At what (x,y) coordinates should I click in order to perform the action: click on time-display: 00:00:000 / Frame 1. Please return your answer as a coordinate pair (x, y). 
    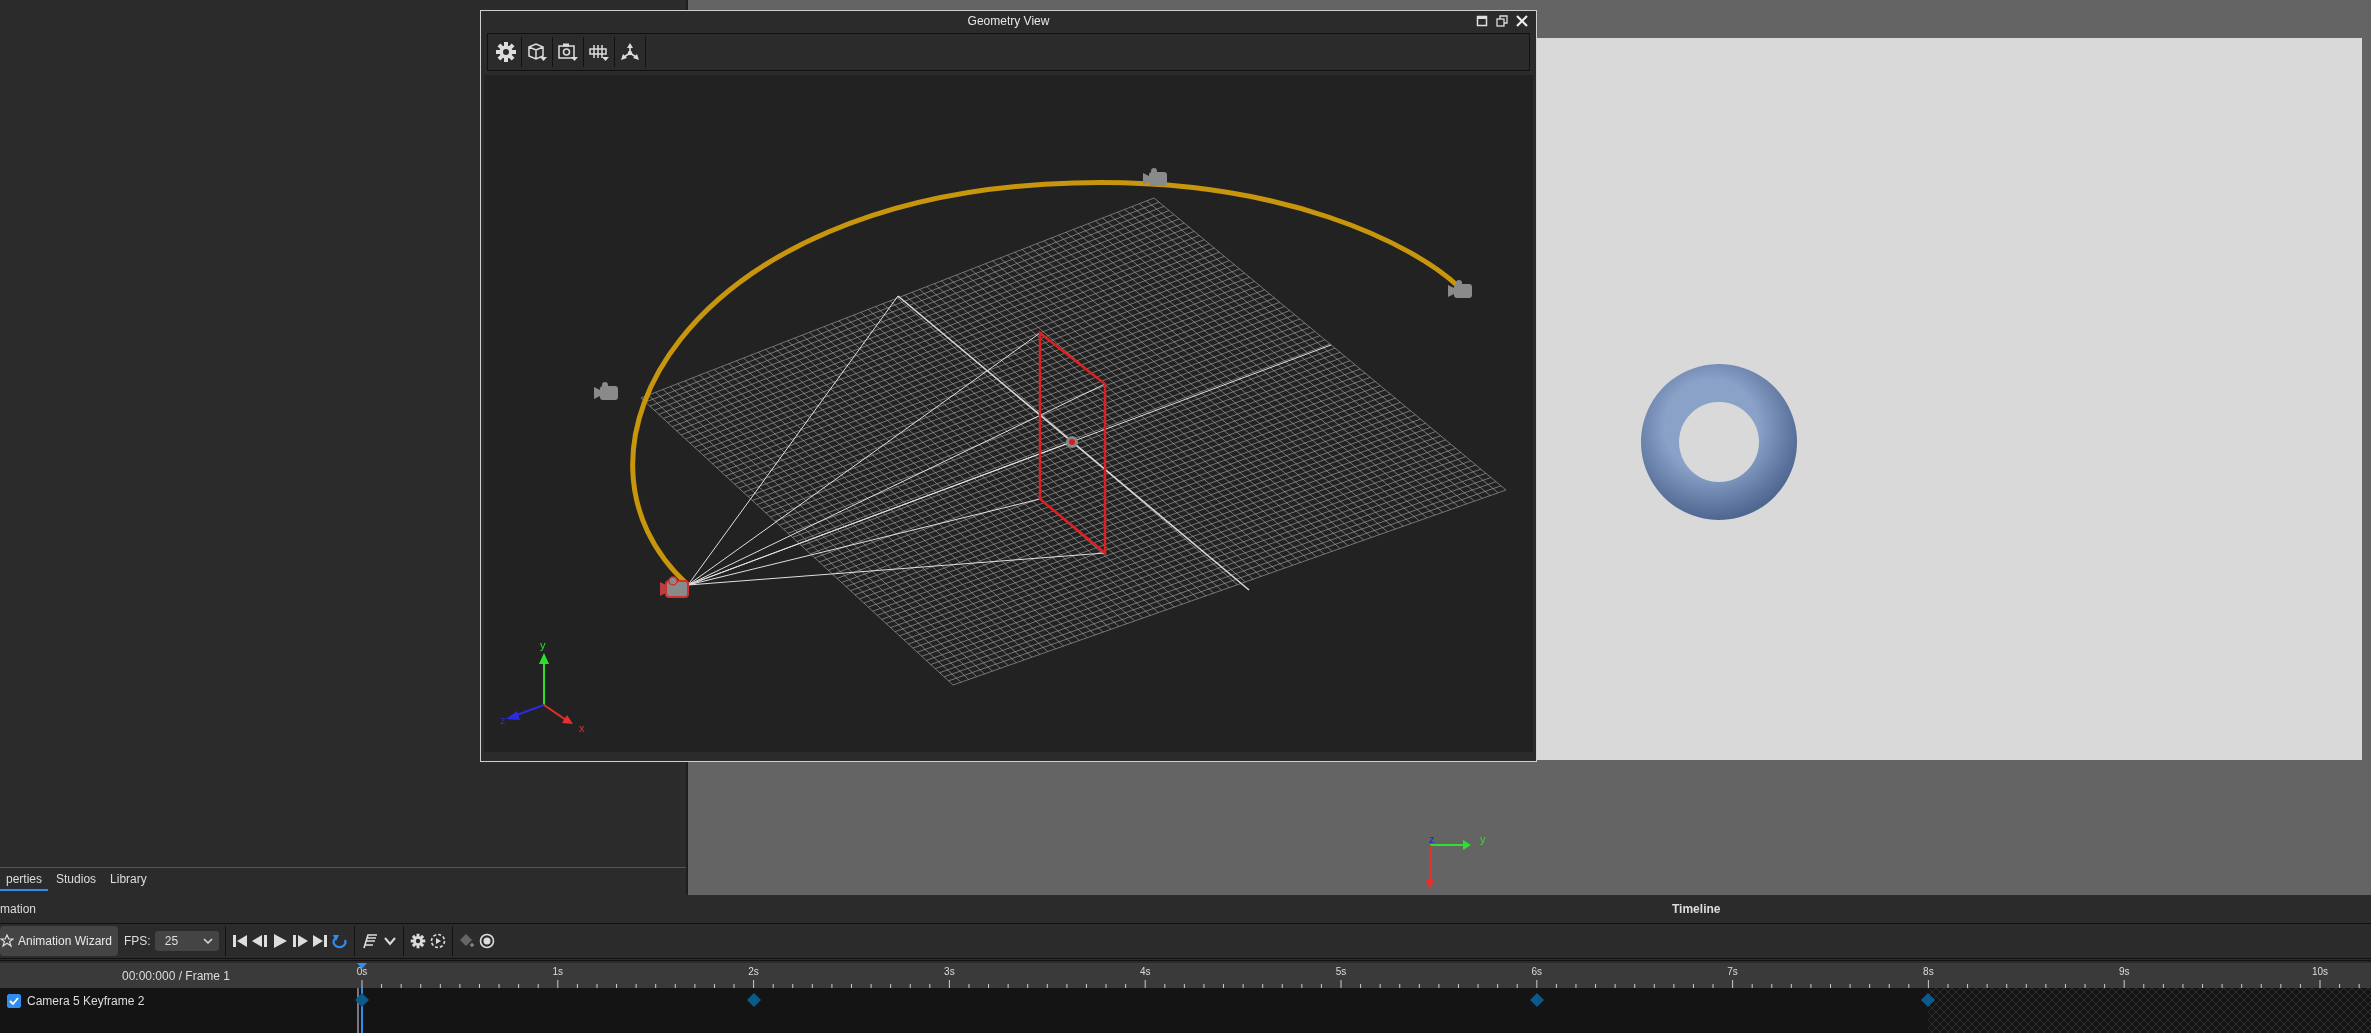
    Looking at the image, I should click on (176, 975).